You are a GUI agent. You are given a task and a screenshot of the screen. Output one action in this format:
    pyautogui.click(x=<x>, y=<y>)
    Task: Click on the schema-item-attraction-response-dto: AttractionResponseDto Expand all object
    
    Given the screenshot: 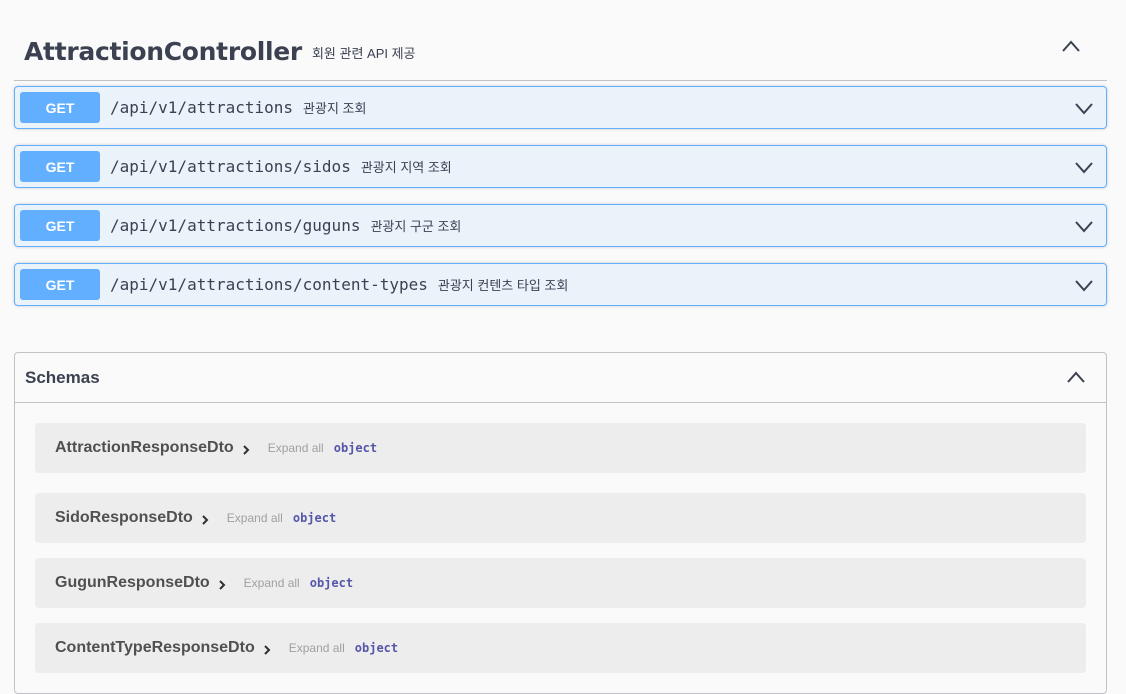 What is the action you would take?
    pyautogui.click(x=560, y=448)
    